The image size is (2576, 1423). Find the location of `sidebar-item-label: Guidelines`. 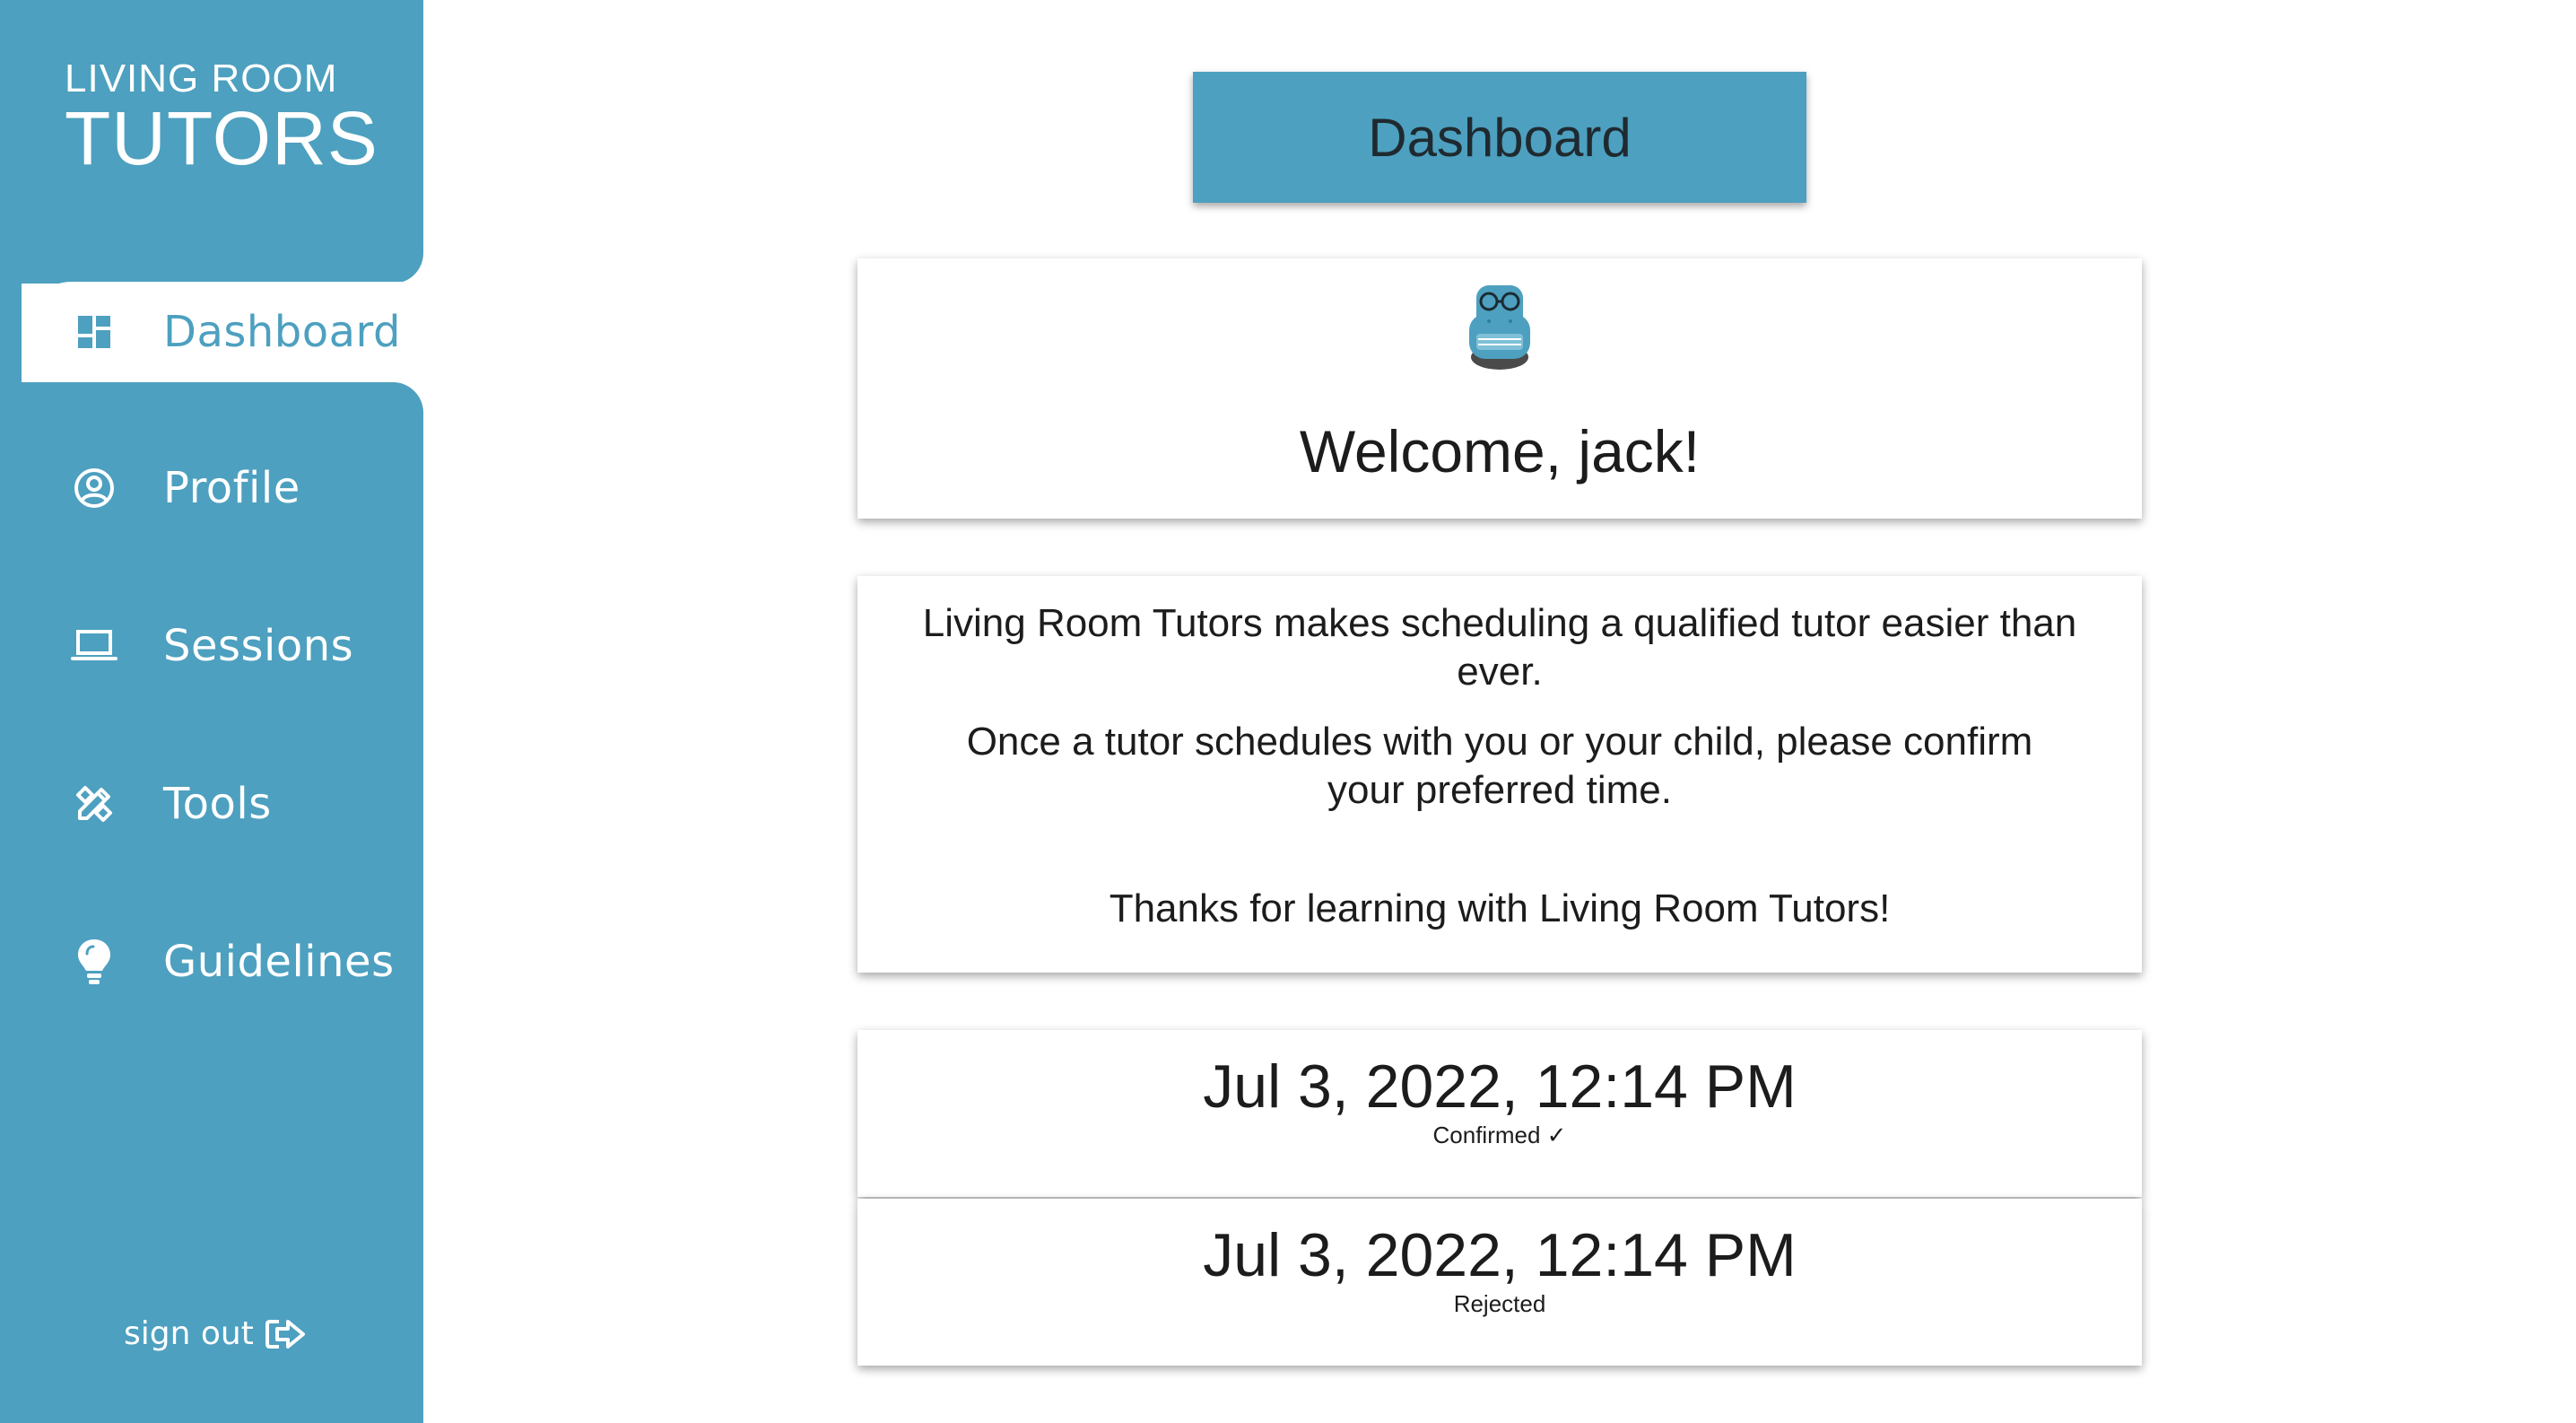

sidebar-item-label: Guidelines is located at coordinates (279, 962).